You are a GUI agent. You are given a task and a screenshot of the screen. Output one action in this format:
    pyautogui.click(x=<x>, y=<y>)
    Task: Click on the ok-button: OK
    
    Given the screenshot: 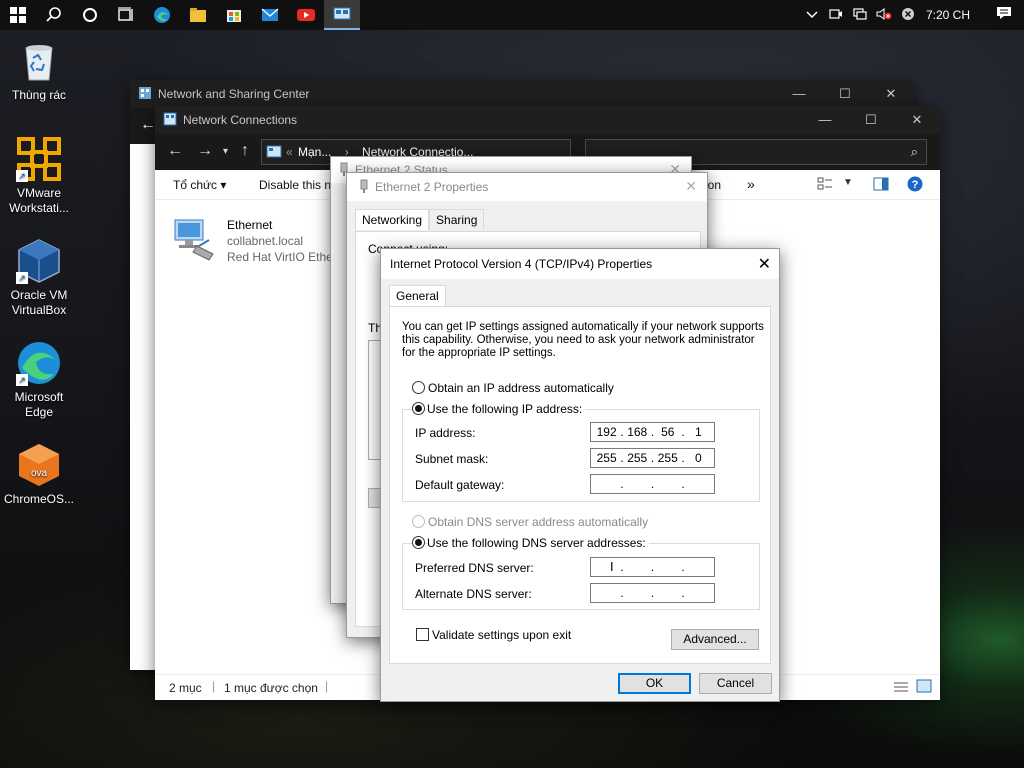 What is the action you would take?
    pyautogui.click(x=654, y=683)
    